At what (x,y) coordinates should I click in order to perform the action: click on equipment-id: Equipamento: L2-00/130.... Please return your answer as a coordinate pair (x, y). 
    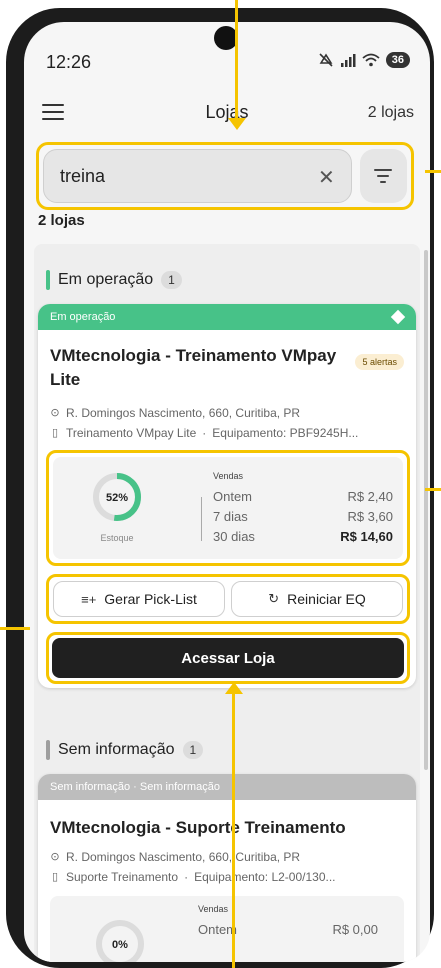
    Looking at the image, I should click on (265, 877).